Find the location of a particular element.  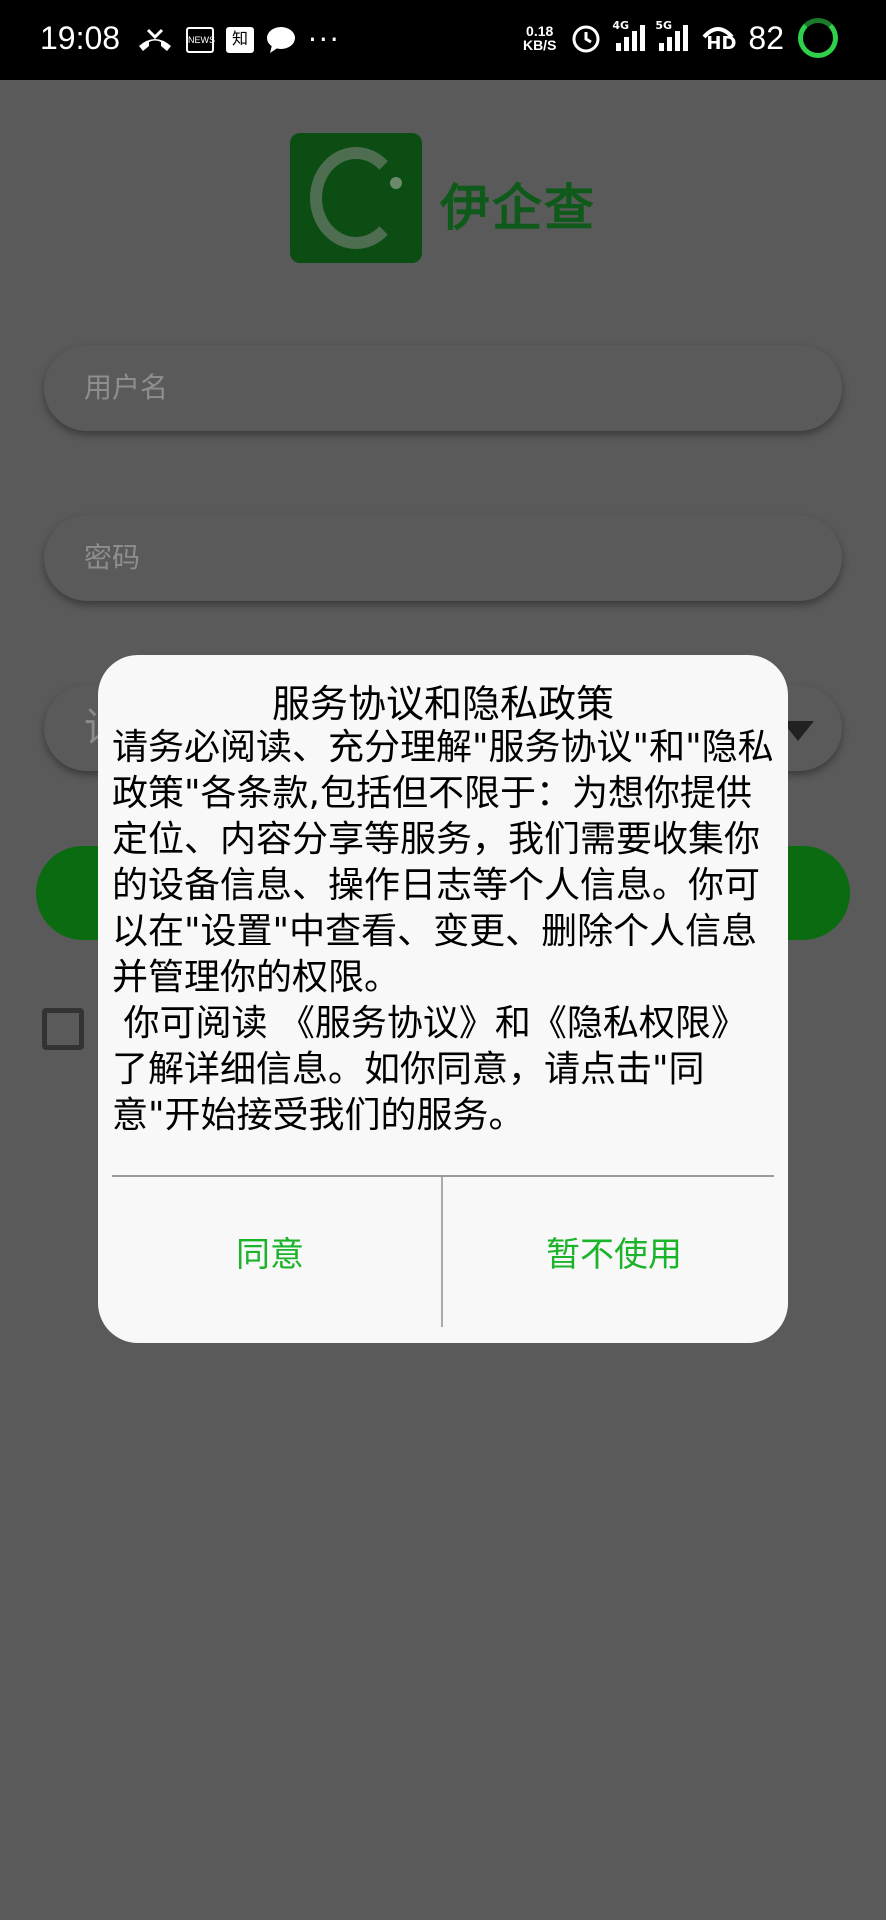

button-divider is located at coordinates (442, 1252).